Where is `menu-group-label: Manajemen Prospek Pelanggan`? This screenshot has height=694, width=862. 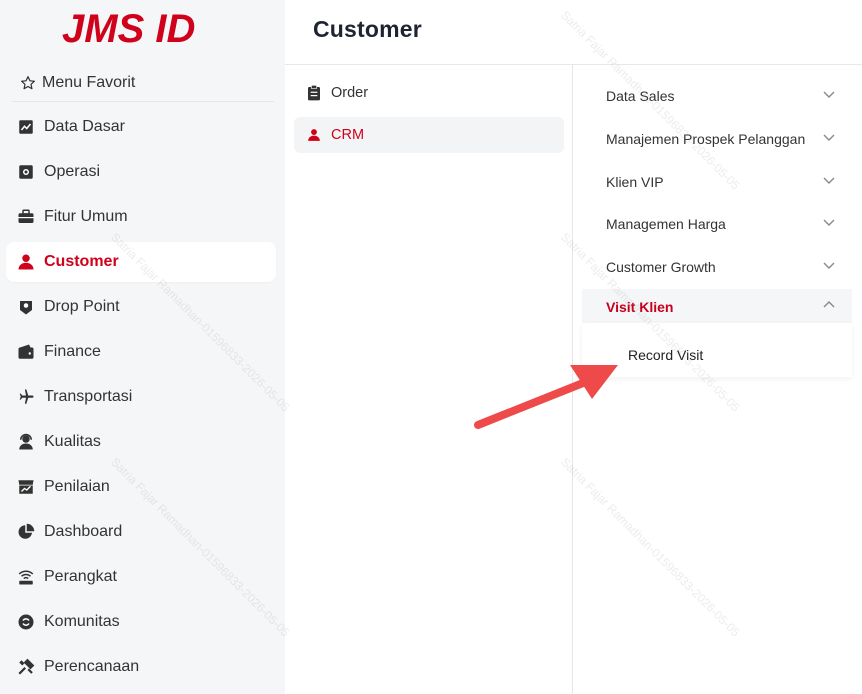 menu-group-label: Manajemen Prospek Pelanggan is located at coordinates (706, 139).